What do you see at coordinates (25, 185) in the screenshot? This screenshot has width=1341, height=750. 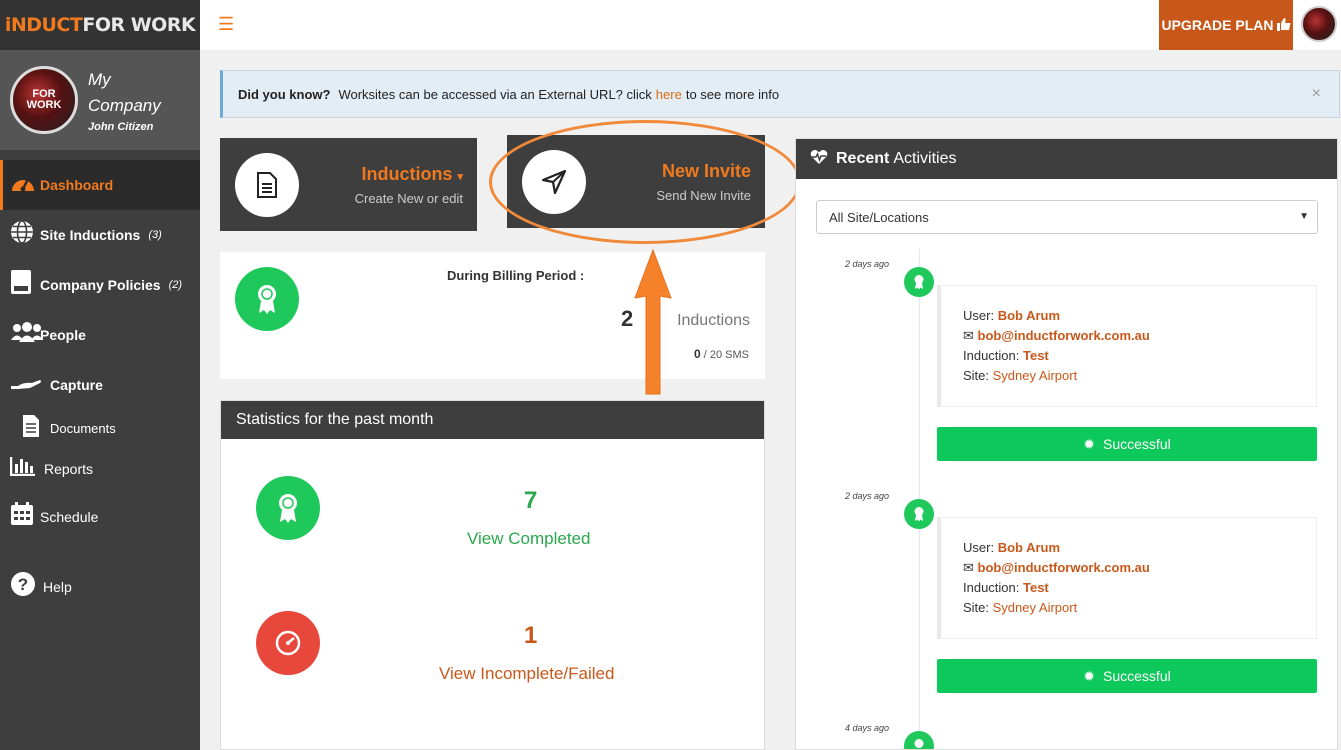 I see `dashboard-icon` at bounding box center [25, 185].